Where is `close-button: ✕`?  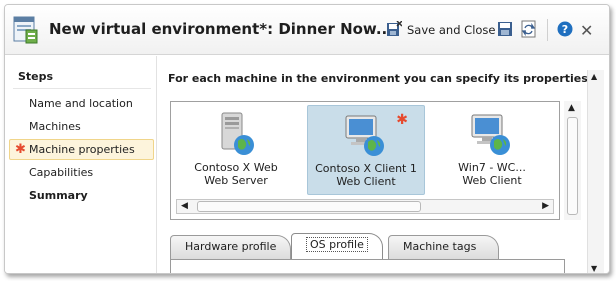
close-button: ✕ is located at coordinates (587, 30).